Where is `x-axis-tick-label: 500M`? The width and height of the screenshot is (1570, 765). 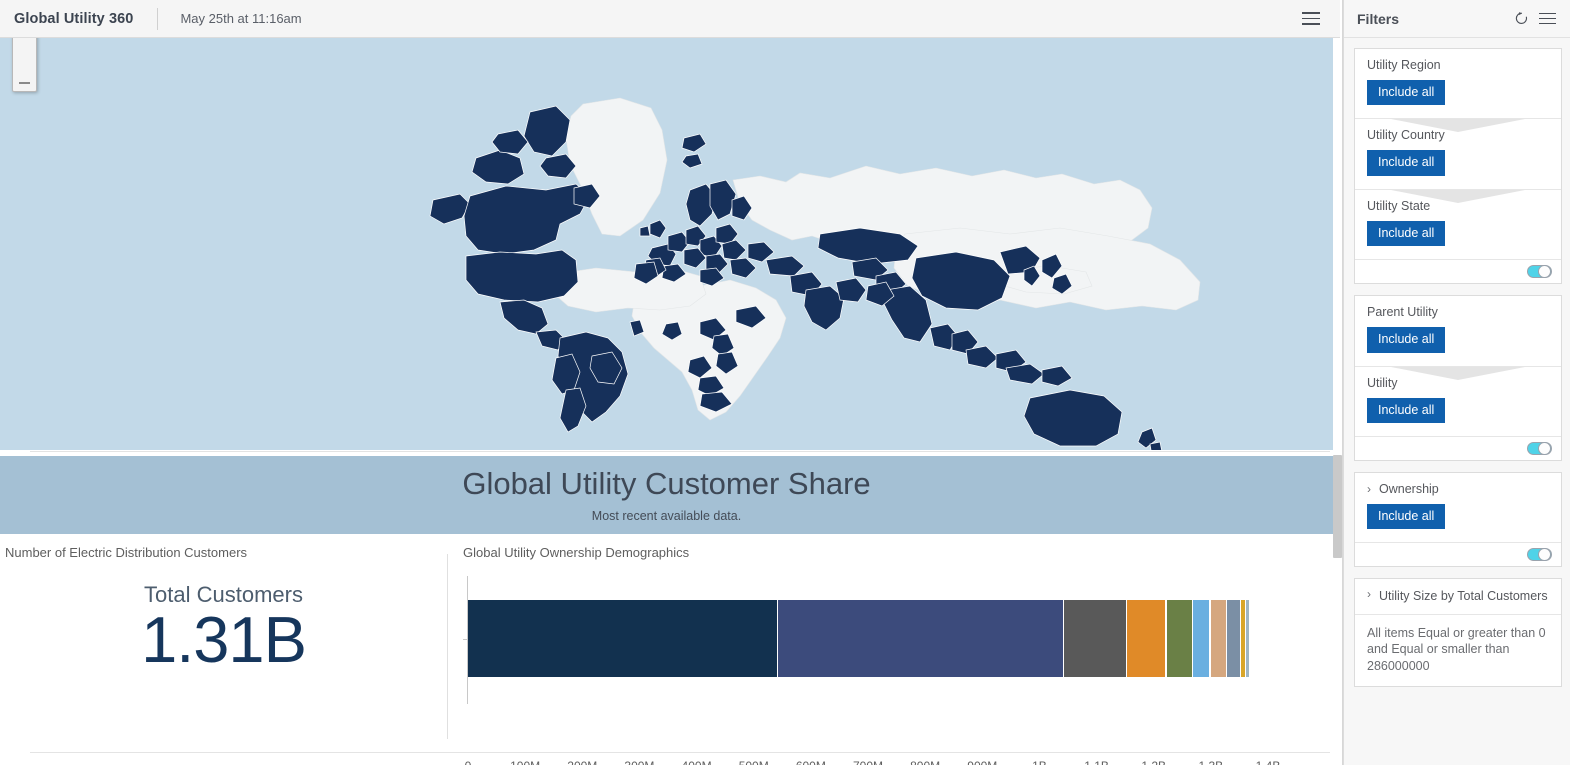 x-axis-tick-label: 500M is located at coordinates (754, 762).